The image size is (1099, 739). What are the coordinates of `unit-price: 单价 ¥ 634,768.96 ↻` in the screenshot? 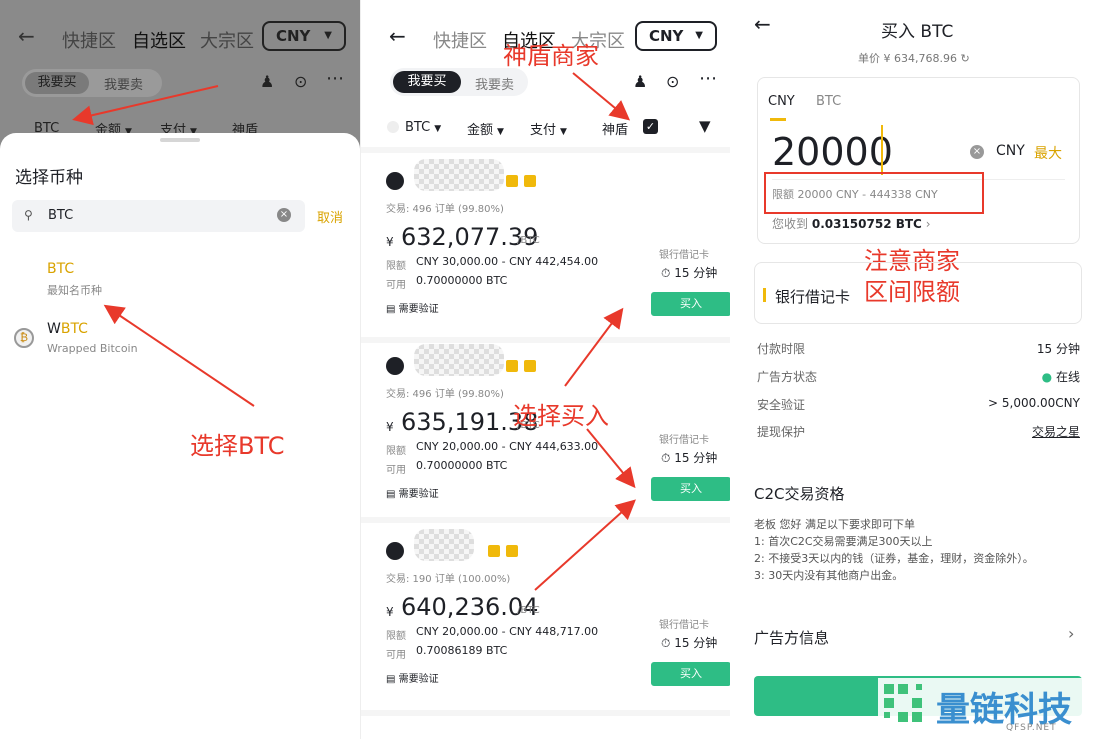 It's located at (914, 58).